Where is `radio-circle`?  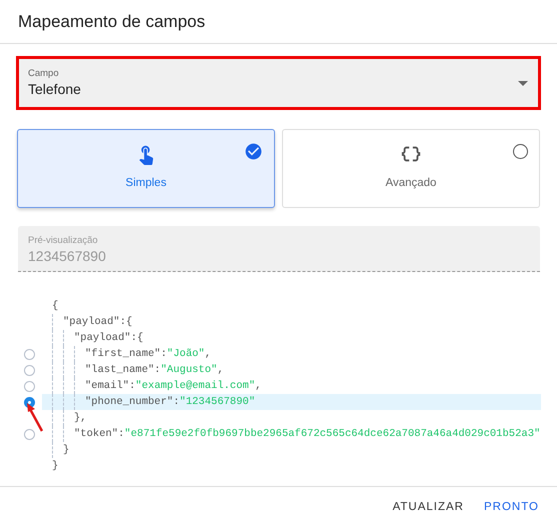
radio-circle is located at coordinates (520, 151).